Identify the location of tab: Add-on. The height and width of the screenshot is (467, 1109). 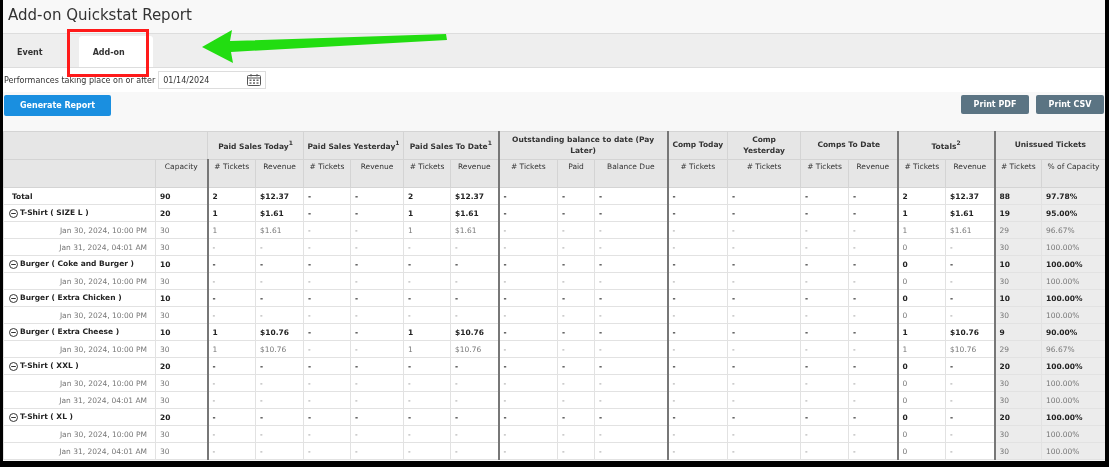
(115, 51).